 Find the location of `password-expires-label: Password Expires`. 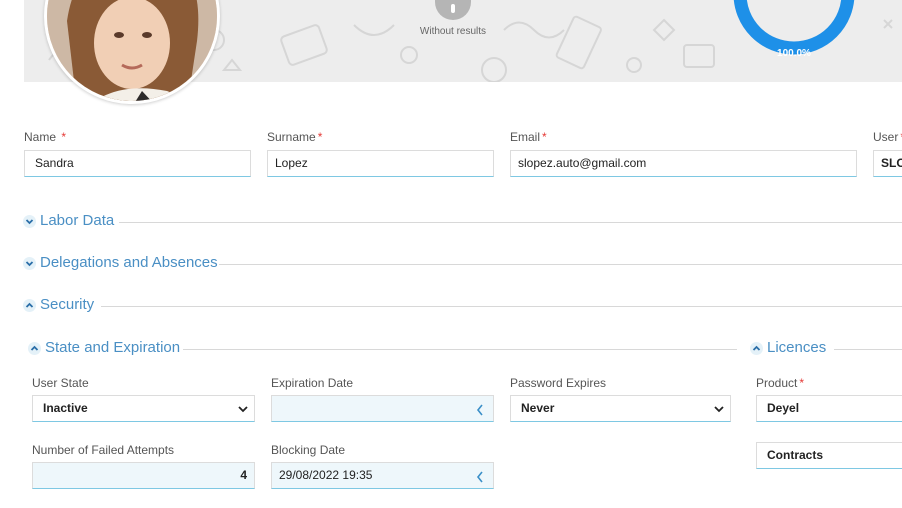

password-expires-label: Password Expires is located at coordinates (558, 383).